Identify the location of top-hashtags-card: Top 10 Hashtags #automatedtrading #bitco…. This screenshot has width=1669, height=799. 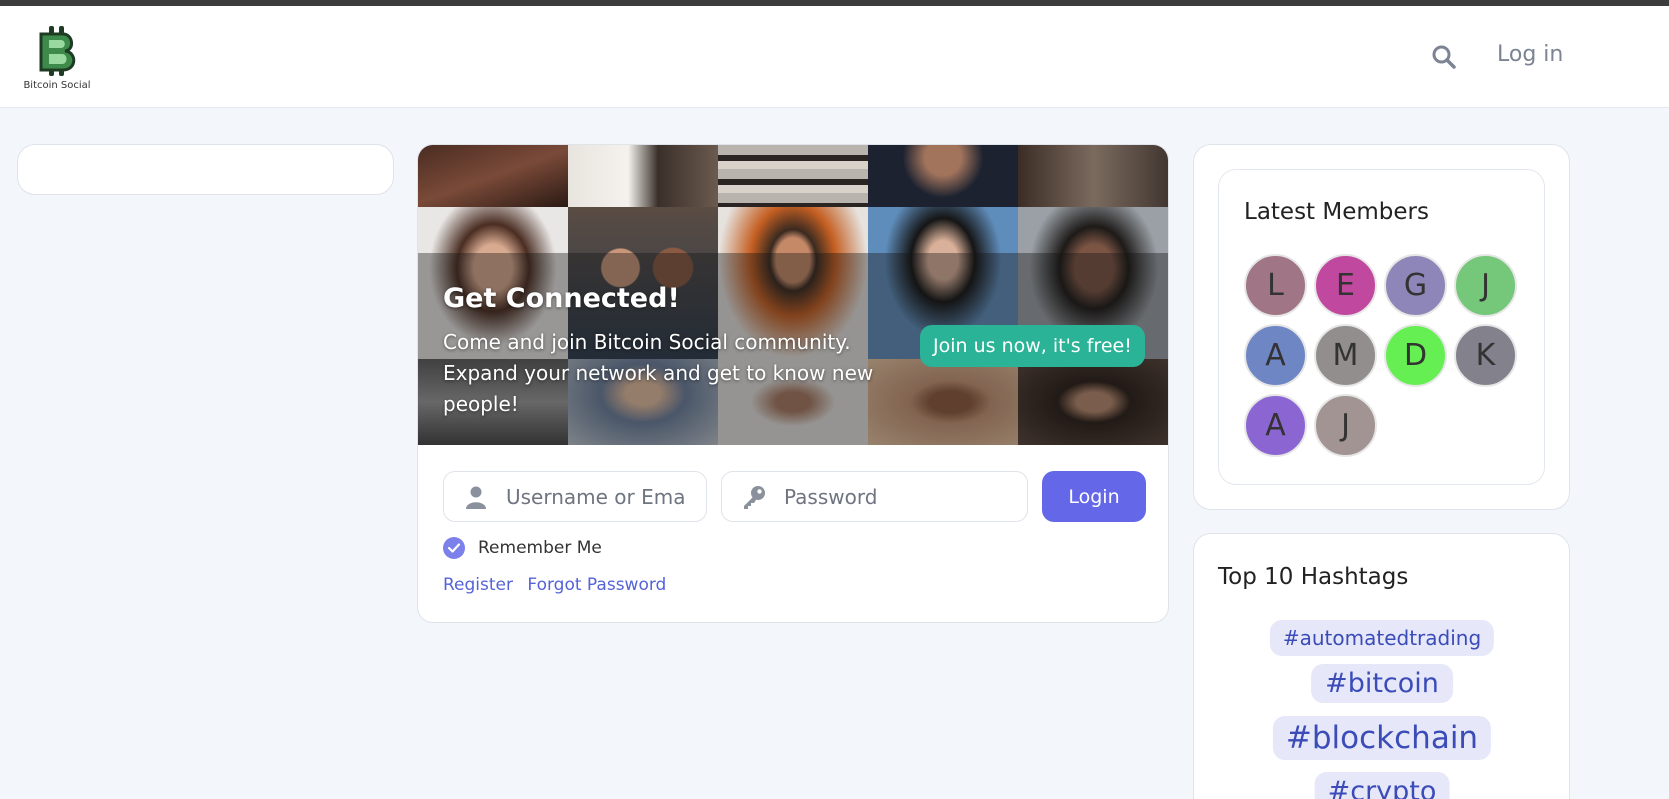
(1381, 666).